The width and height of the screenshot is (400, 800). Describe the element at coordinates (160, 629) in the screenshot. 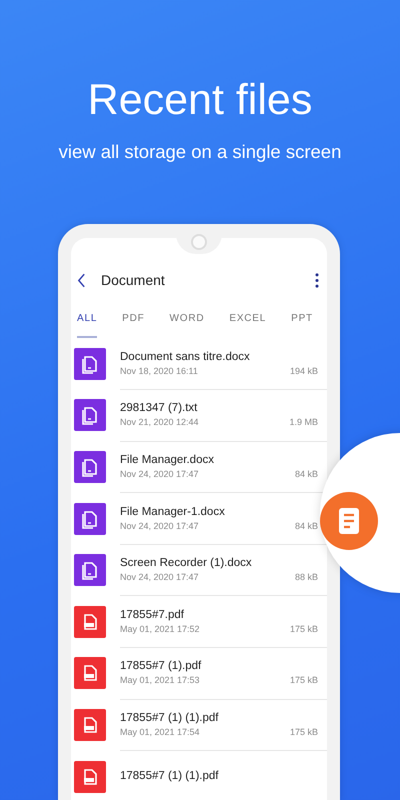

I see `file-date: May 01, 2021 17:52` at that location.